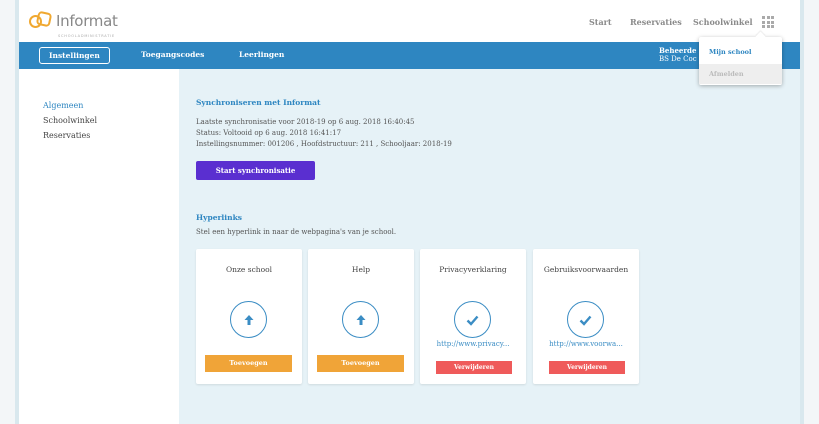  I want to click on topnav-schoolwinkel: Schoolwinkel, so click(723, 22).